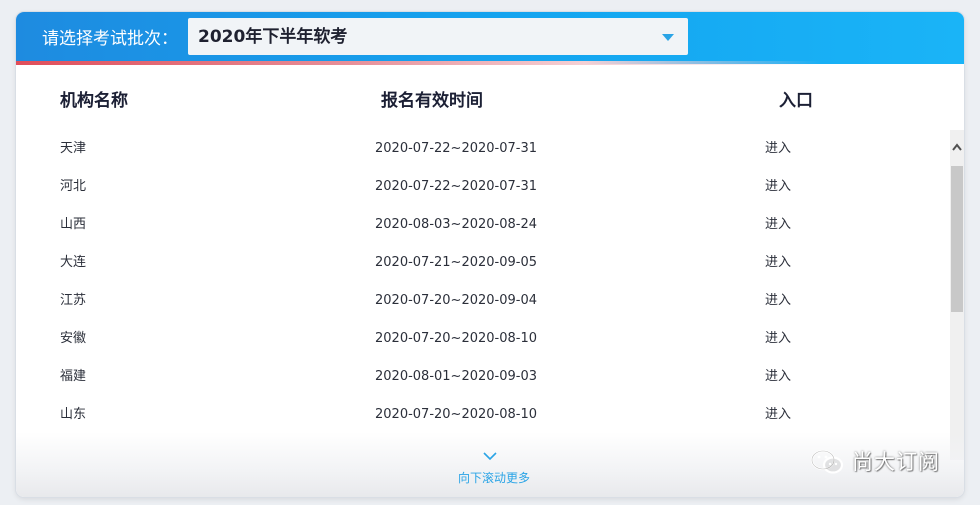 This screenshot has width=980, height=505. I want to click on institution-name: 安徽, so click(73, 338).